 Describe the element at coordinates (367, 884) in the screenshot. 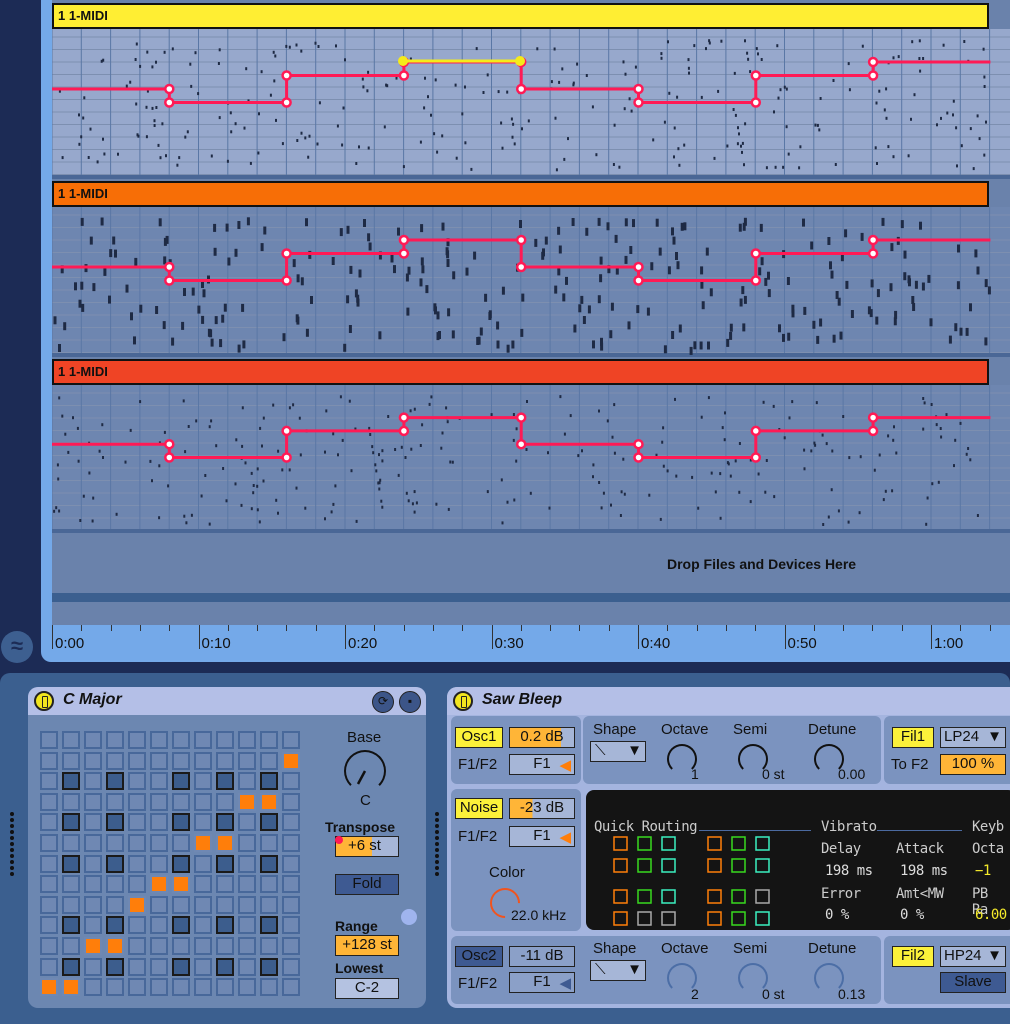

I see `fold-button: Fold` at that location.